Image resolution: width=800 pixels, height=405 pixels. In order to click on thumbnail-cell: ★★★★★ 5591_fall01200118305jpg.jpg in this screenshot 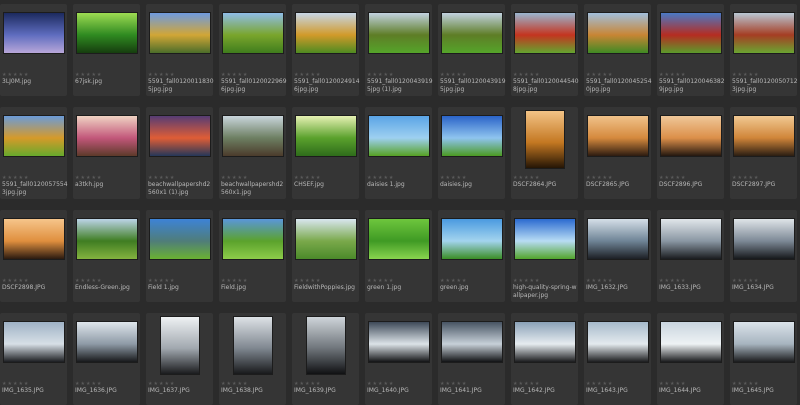, I will do `click(180, 50)`.